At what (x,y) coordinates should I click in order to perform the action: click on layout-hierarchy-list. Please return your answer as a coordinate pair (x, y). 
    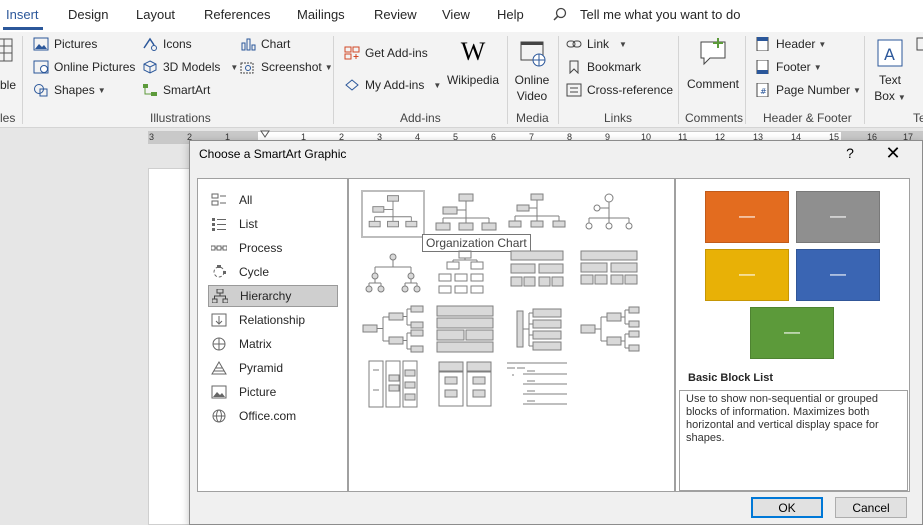
    Looking at the image, I should click on (609, 273).